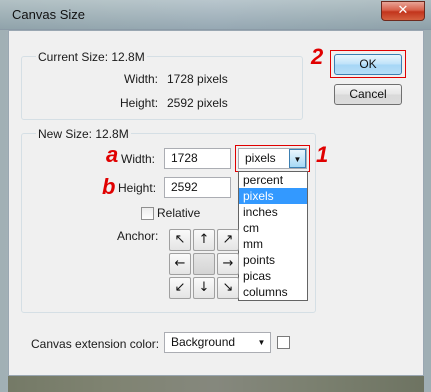 Image resolution: width=431 pixels, height=392 pixels. What do you see at coordinates (197, 187) in the screenshot?
I see `new-height-field: 2592` at bounding box center [197, 187].